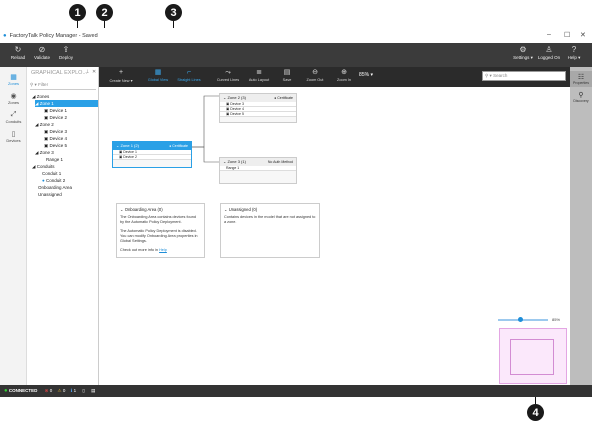 The width and height of the screenshot is (592, 427). Describe the element at coordinates (18, 52) in the screenshot. I see `reload-button: ↻ Reload` at that location.